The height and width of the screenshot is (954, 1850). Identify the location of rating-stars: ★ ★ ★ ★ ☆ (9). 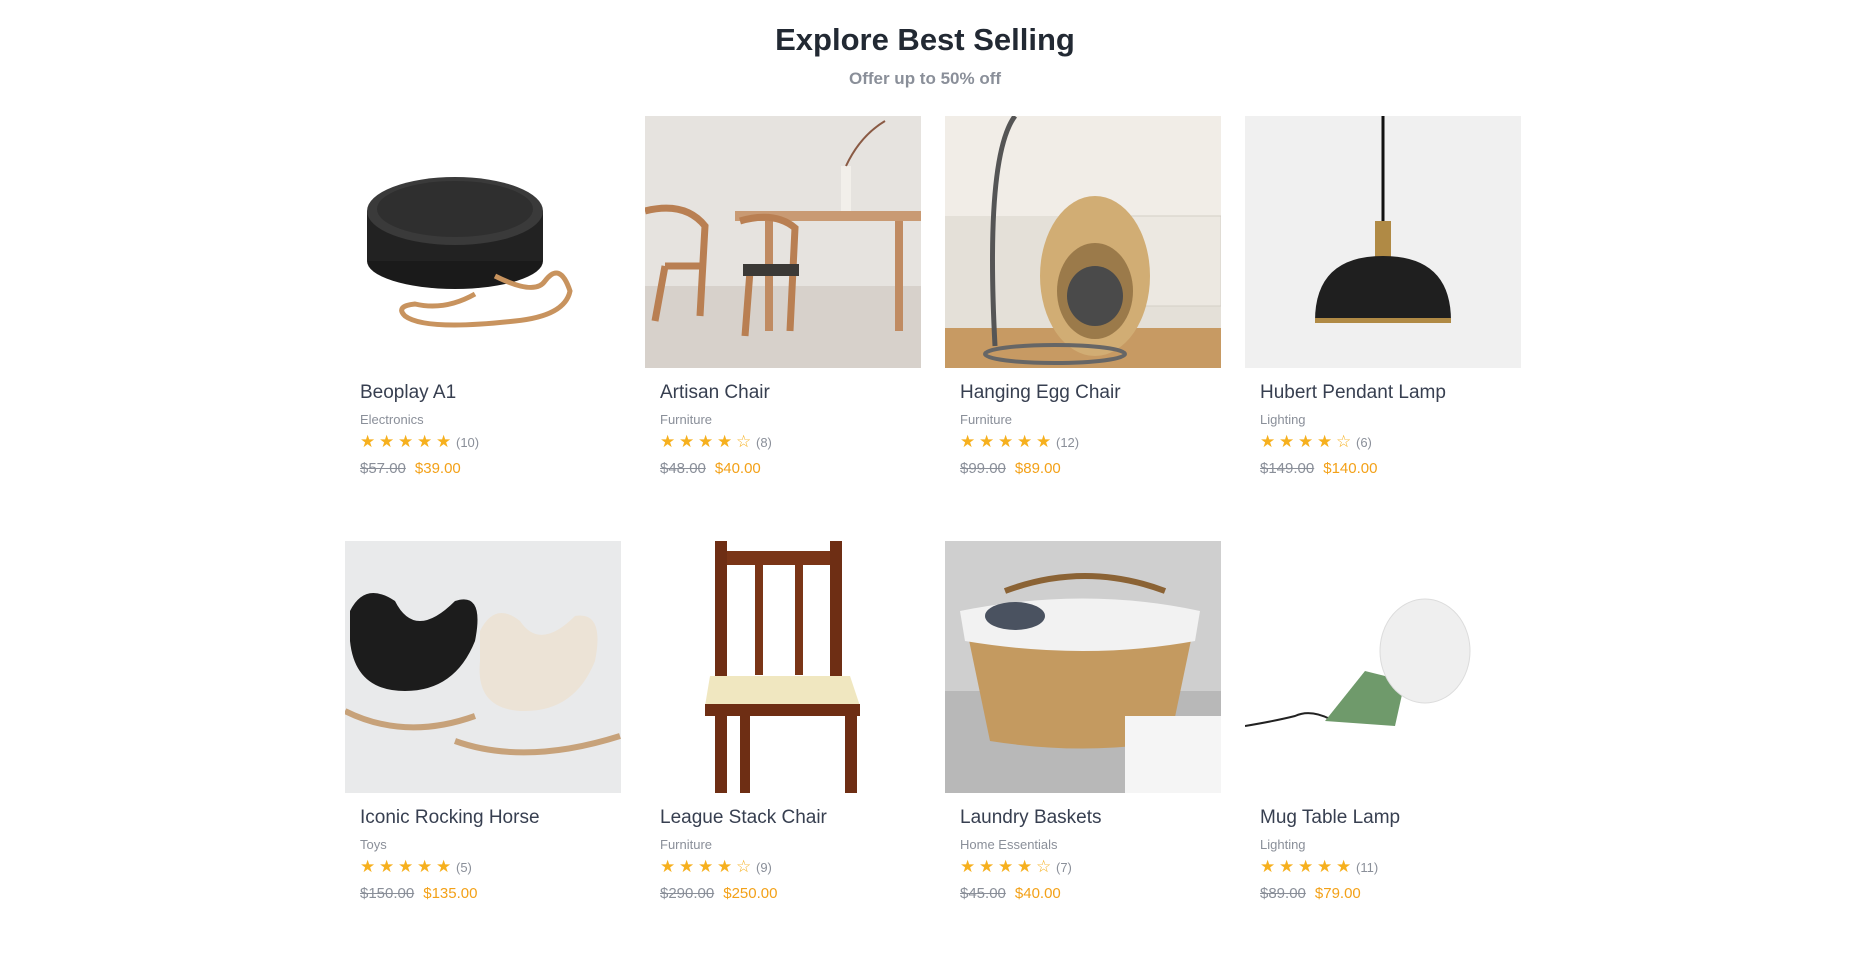
(790, 867).